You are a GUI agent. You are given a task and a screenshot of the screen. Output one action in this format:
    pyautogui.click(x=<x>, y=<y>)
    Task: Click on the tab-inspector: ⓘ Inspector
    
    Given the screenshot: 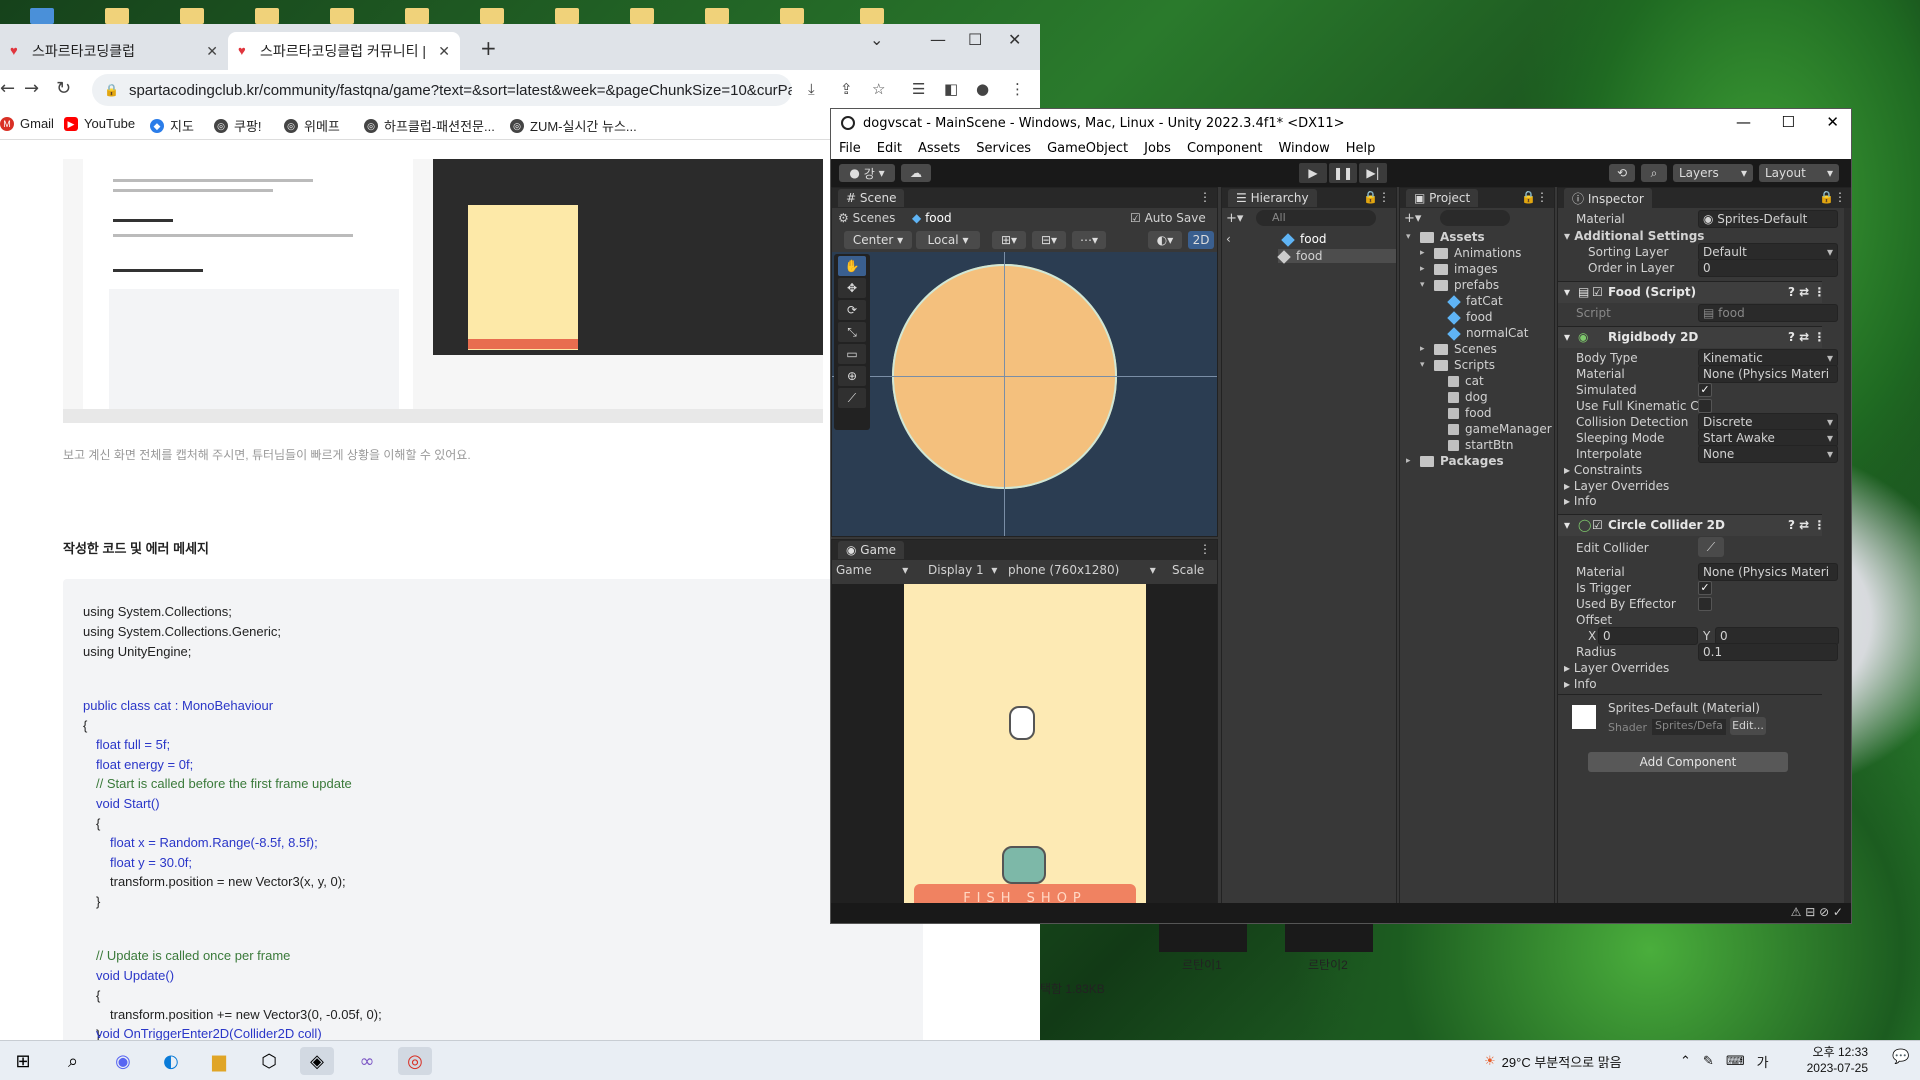 What is the action you would take?
    pyautogui.click(x=1608, y=198)
    